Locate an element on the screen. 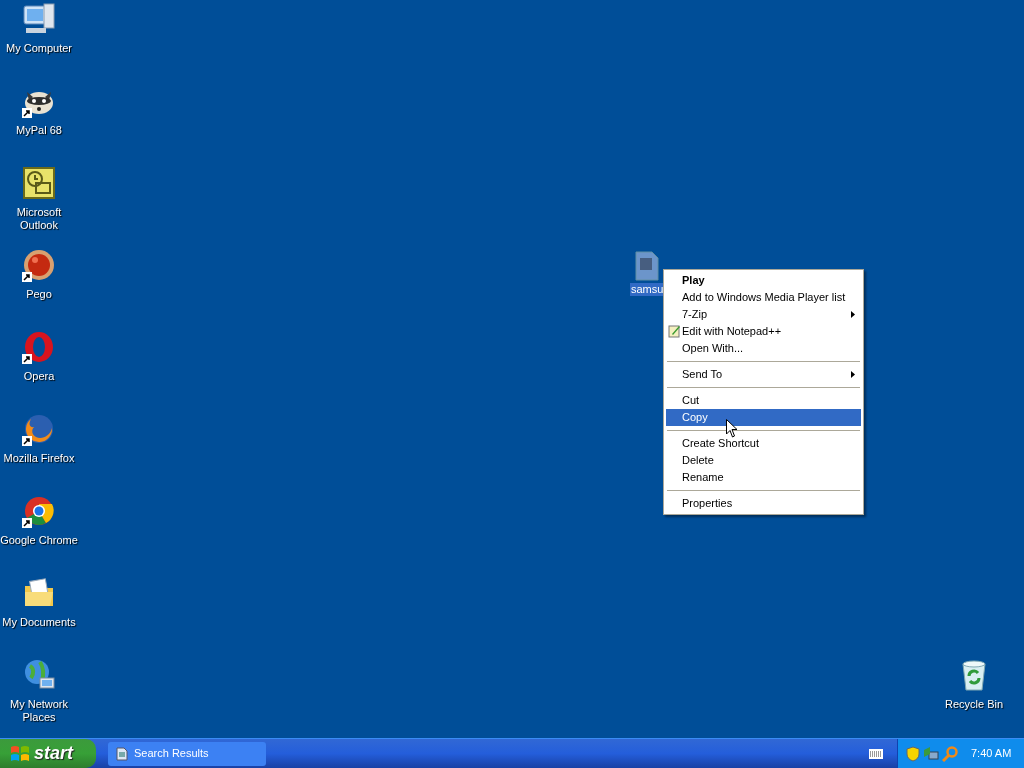  icon-label: MyPal 68 is located at coordinates (39, 130).